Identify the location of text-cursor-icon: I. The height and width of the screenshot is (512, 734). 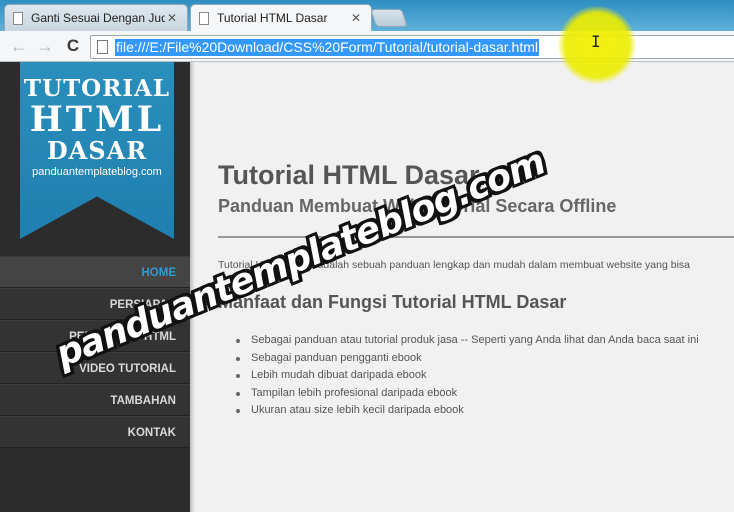
(596, 41).